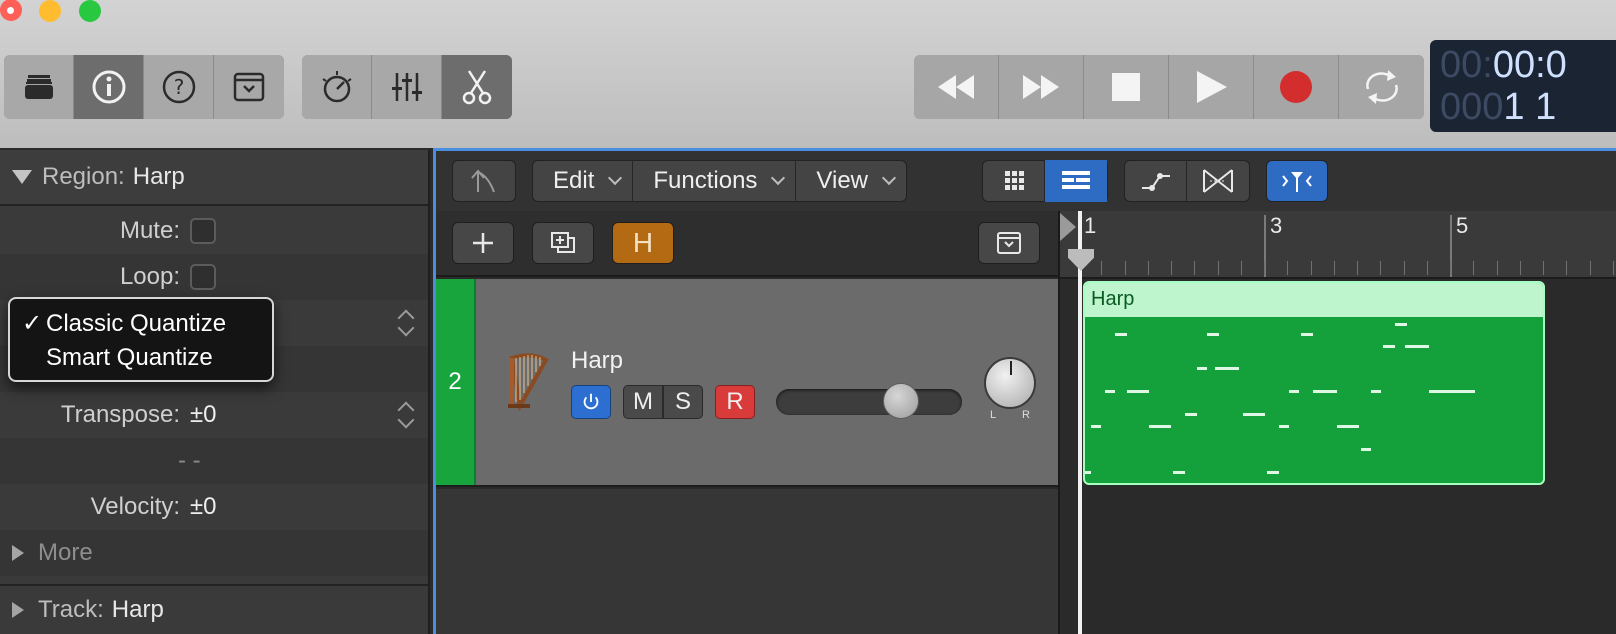 The height and width of the screenshot is (634, 1616). What do you see at coordinates (1503, 65) in the screenshot?
I see `lcd-time: 00:00:0` at bounding box center [1503, 65].